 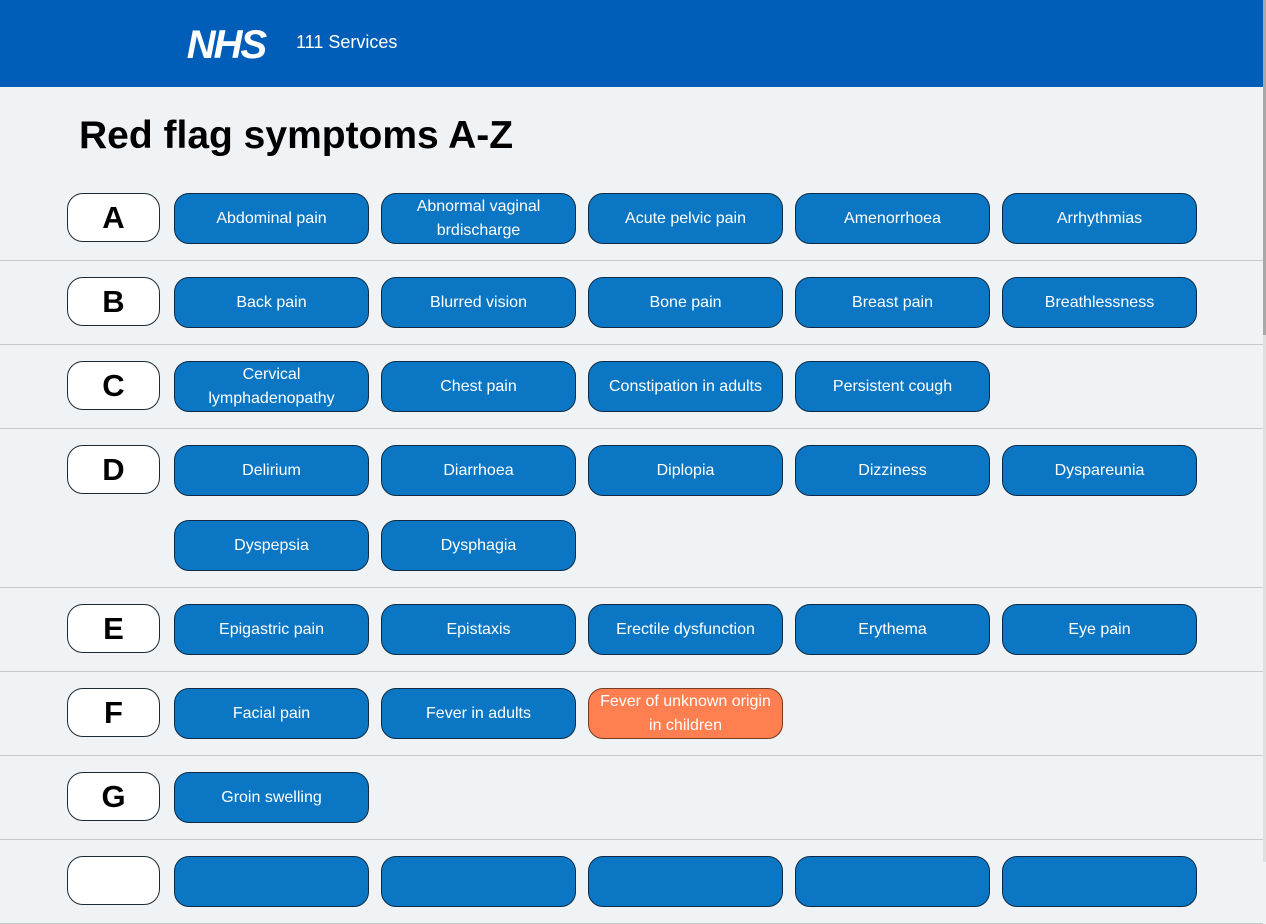 I want to click on symptom-button: Diplopia, so click(x=685, y=470).